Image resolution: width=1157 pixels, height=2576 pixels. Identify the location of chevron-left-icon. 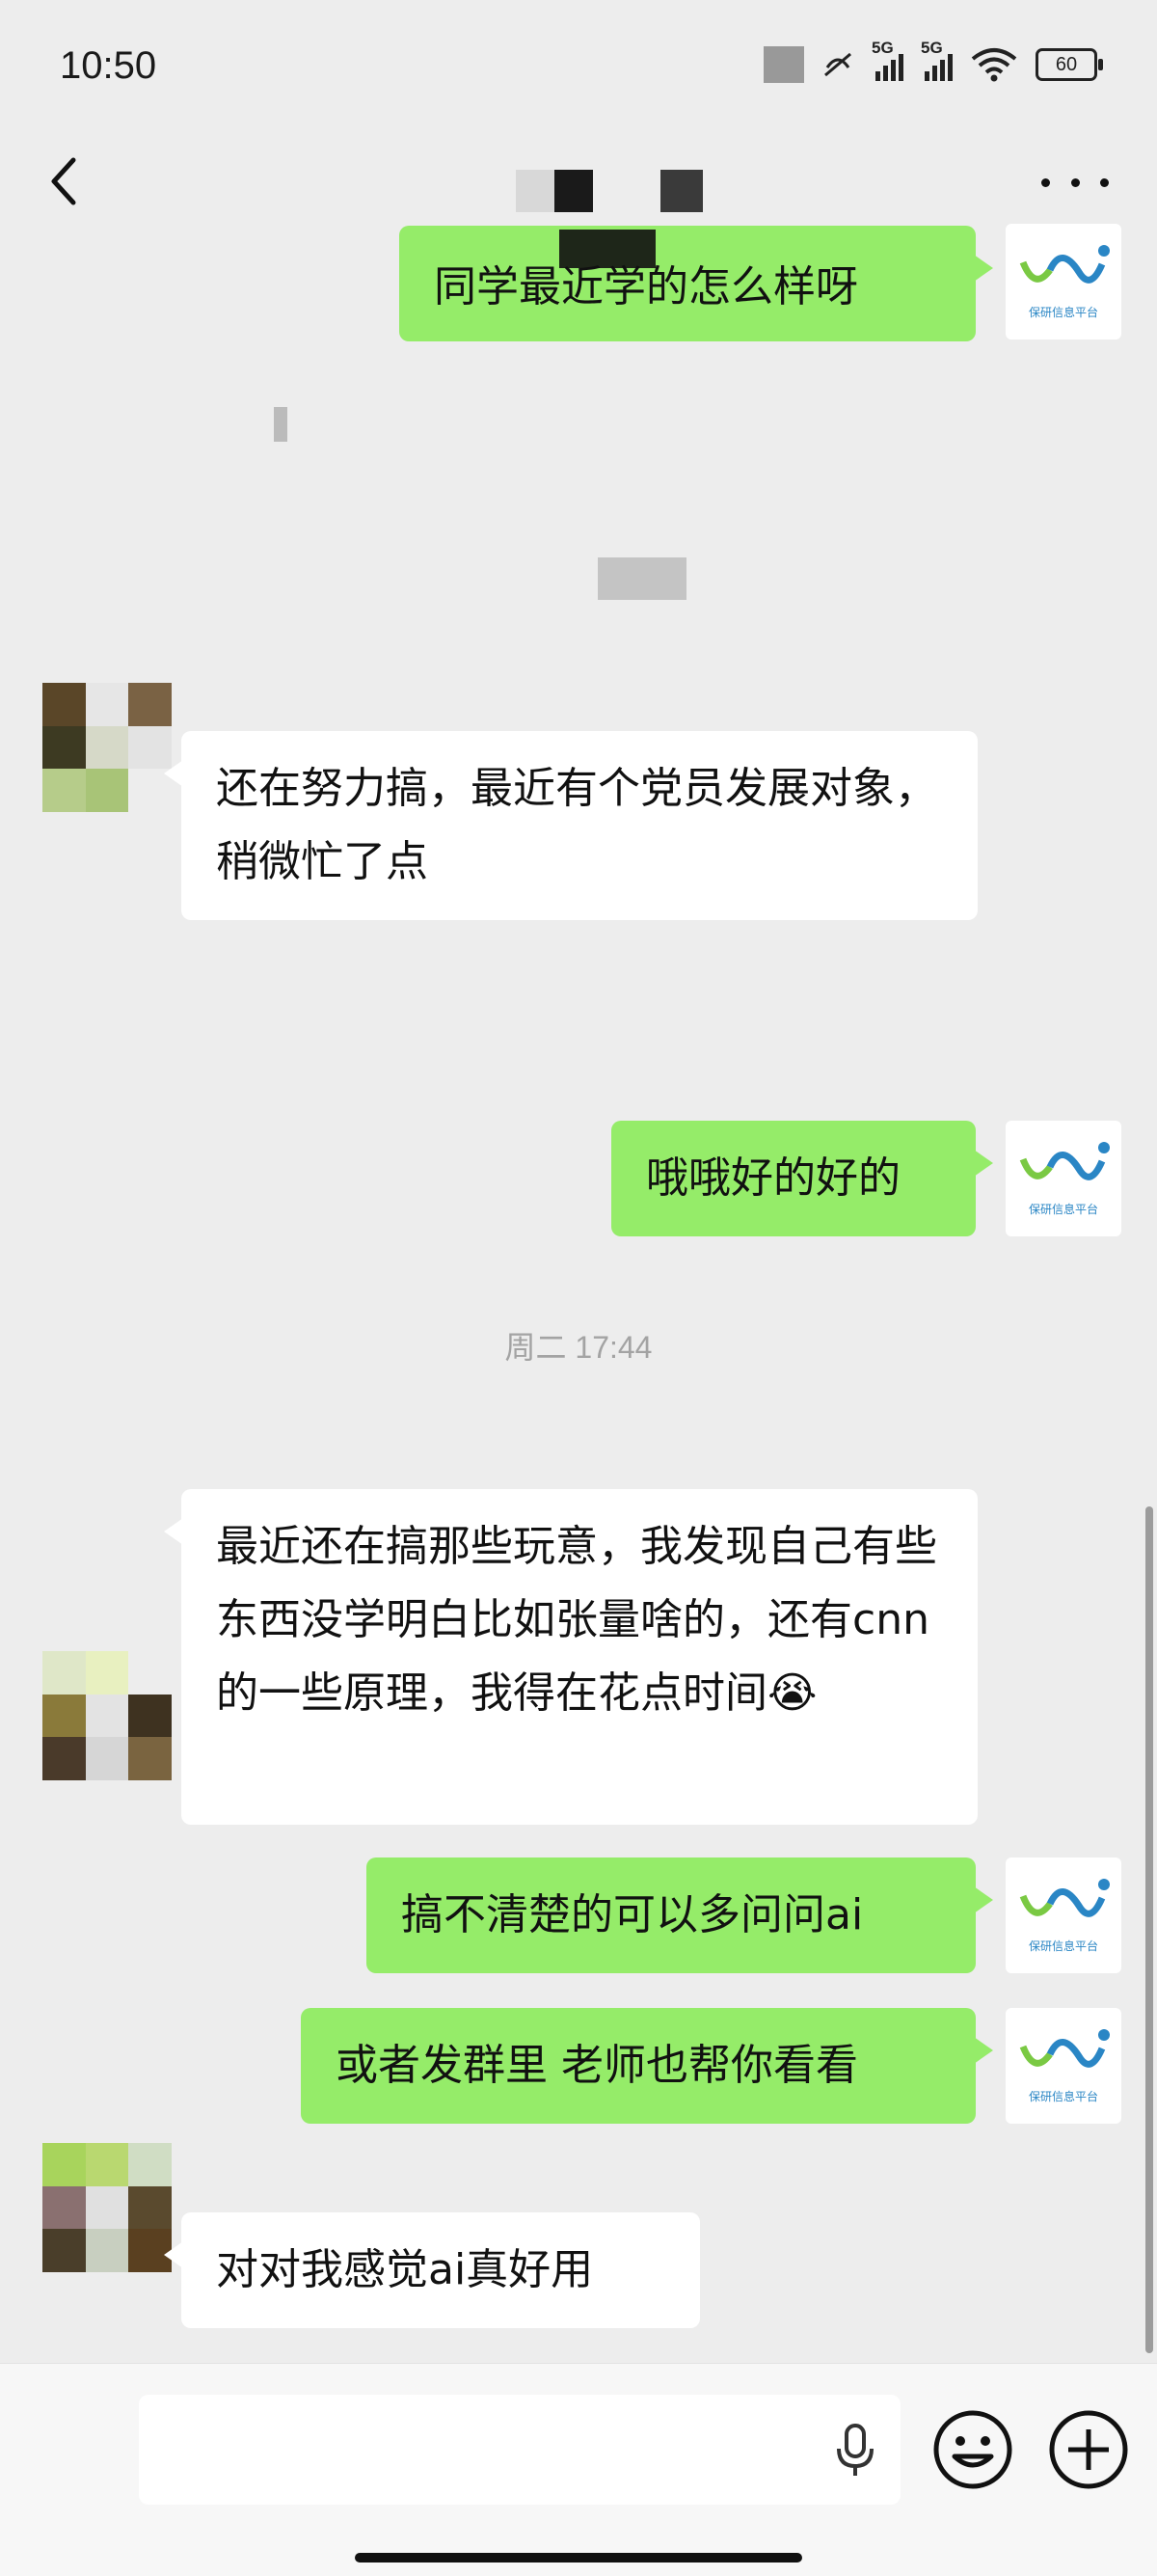
(63, 181).